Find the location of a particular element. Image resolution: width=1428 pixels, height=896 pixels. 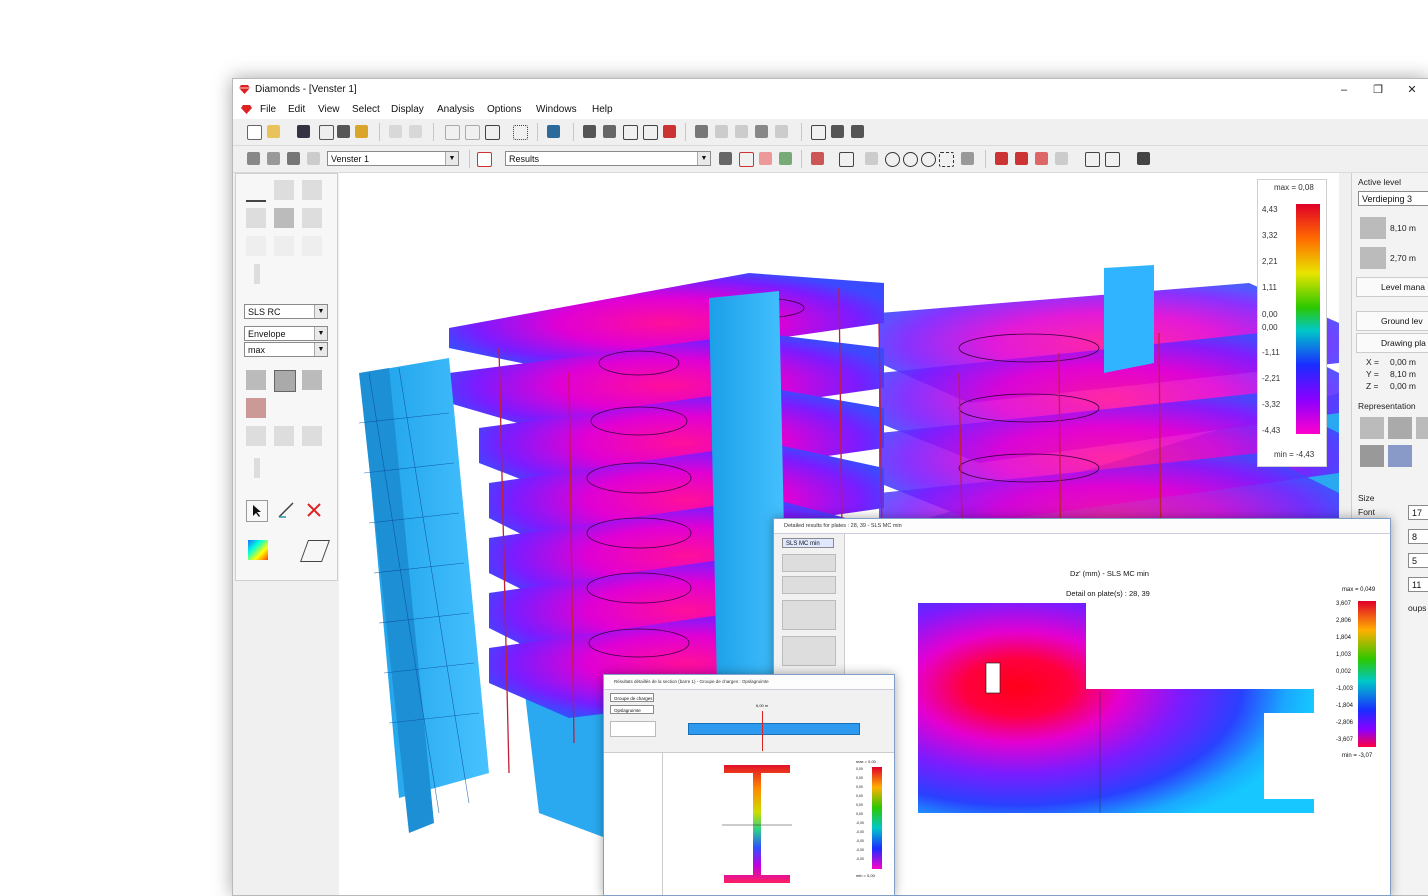

size-input: 11 is located at coordinates (1418, 584).